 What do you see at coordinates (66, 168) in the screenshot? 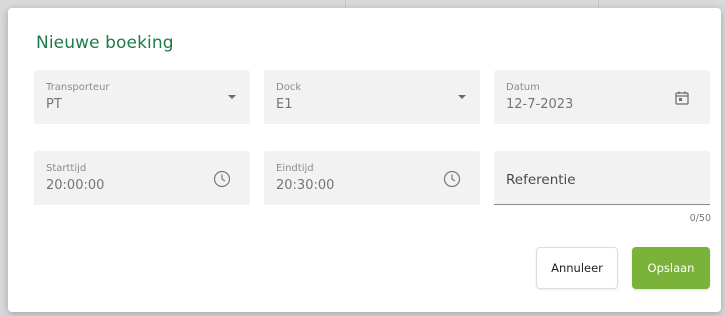
I see `starttijd-label: Starttijd` at bounding box center [66, 168].